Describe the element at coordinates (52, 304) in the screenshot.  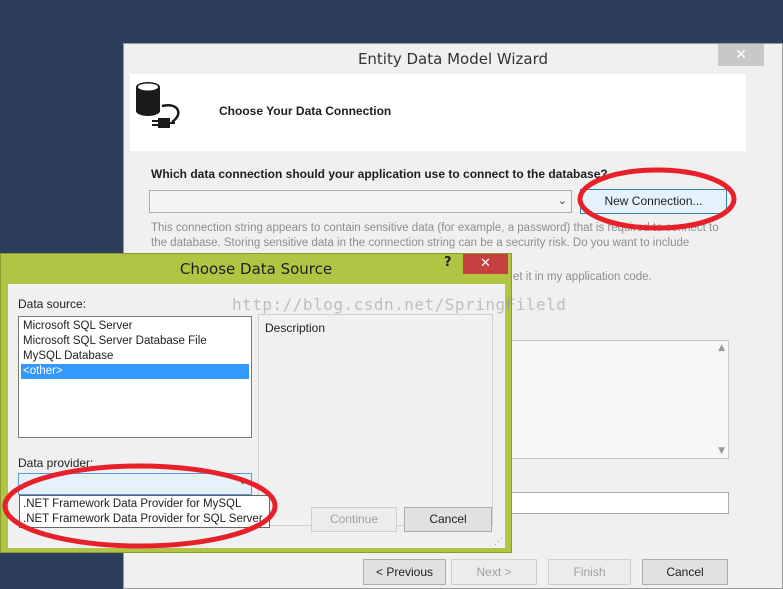
I see `data-source-label: Data source:` at that location.